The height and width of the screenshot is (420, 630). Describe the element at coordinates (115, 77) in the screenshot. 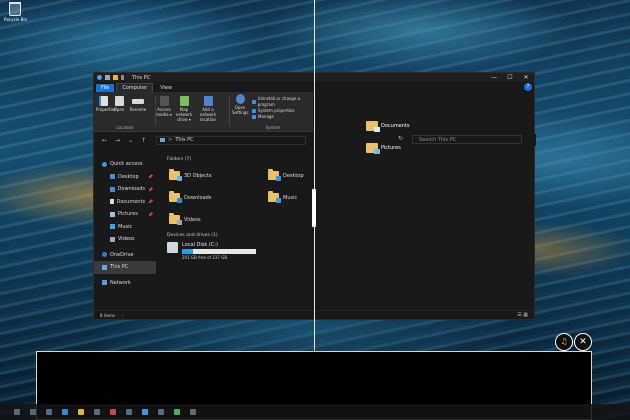

I see `new-folder-quick-icon` at that location.